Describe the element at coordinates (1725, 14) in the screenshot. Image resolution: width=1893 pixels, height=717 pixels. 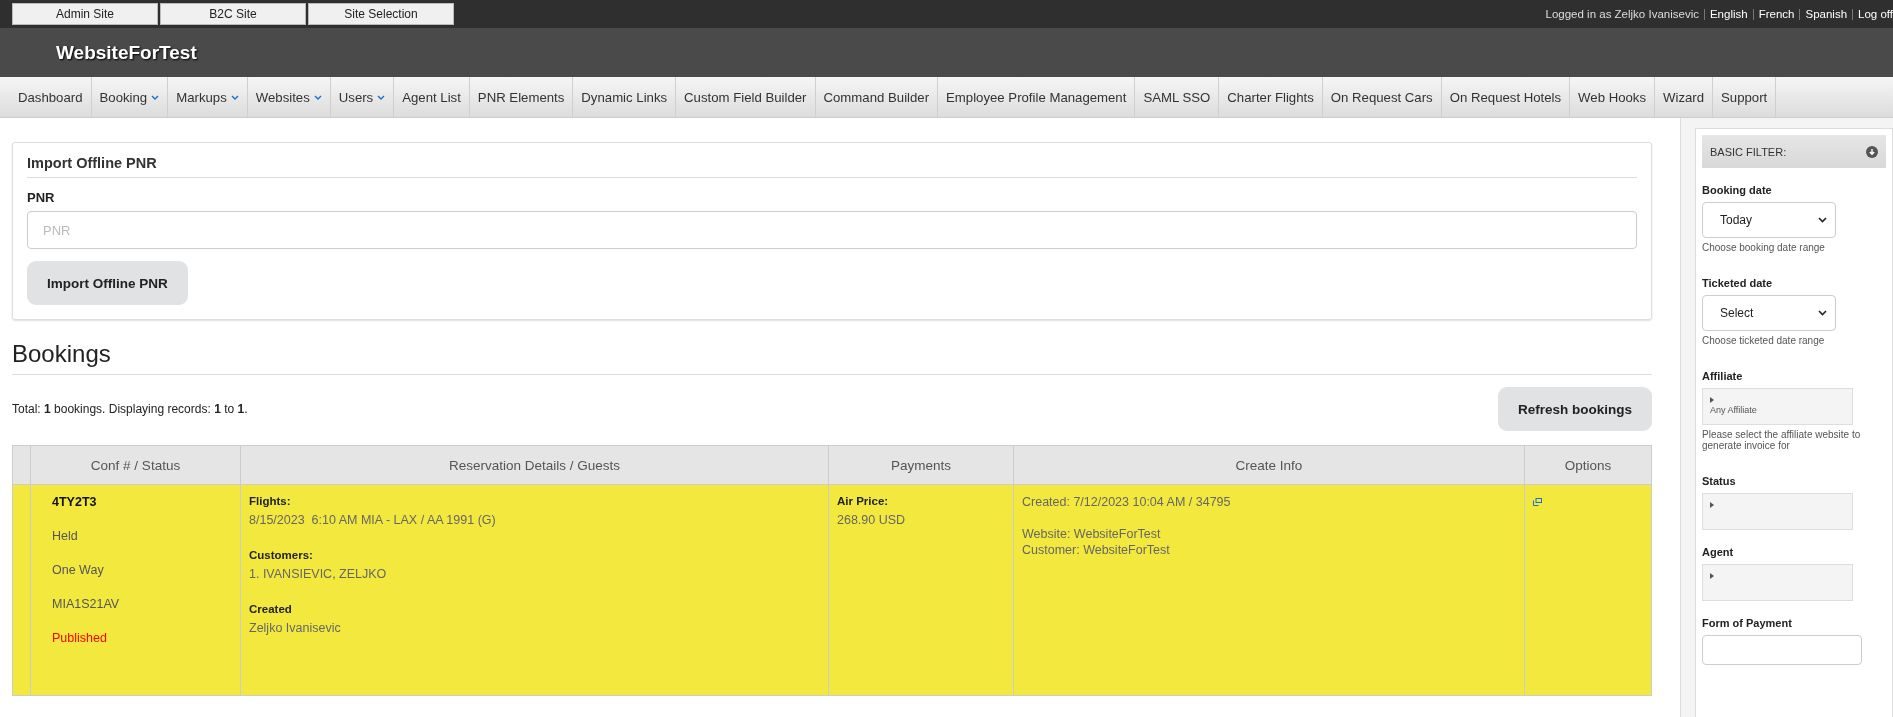
I see `language-link: English` at that location.